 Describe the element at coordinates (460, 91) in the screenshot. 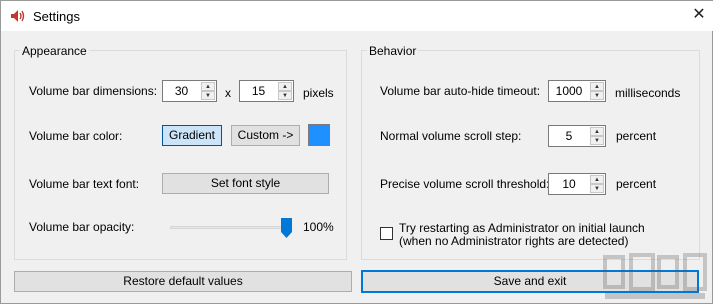

I see `autohide-label: Volume bar auto-hide timeout:` at that location.